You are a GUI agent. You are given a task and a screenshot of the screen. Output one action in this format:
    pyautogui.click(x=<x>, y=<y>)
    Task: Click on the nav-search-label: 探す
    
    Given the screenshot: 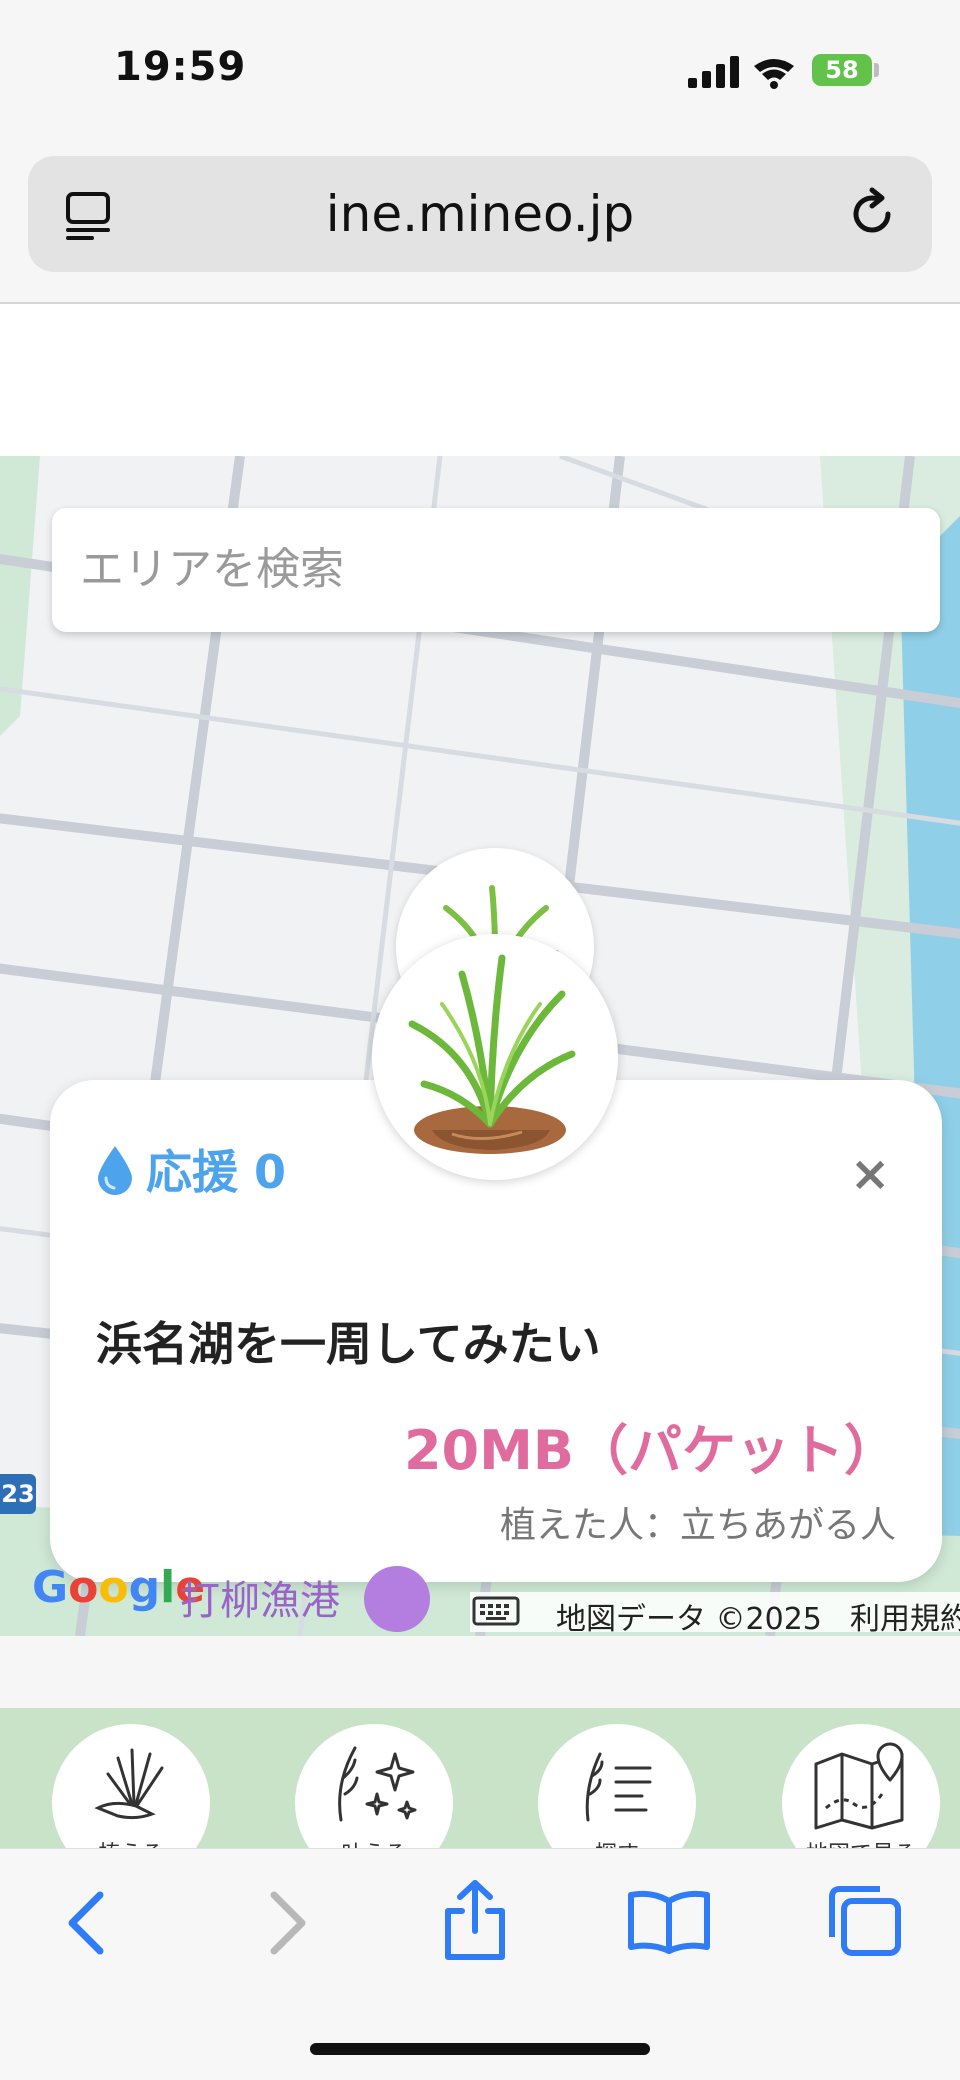 What is the action you would take?
    pyautogui.click(x=617, y=1842)
    